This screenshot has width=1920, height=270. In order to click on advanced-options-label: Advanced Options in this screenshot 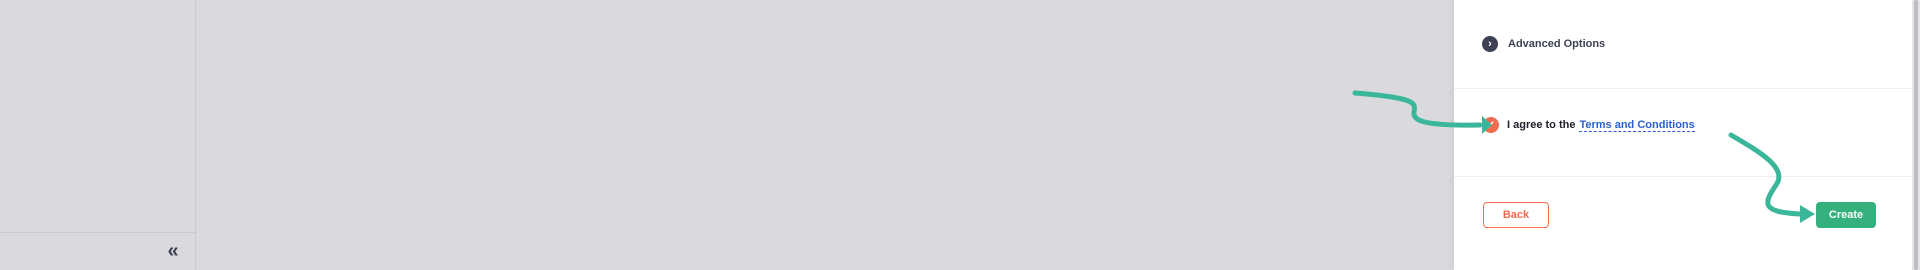, I will do `click(1557, 44)`.